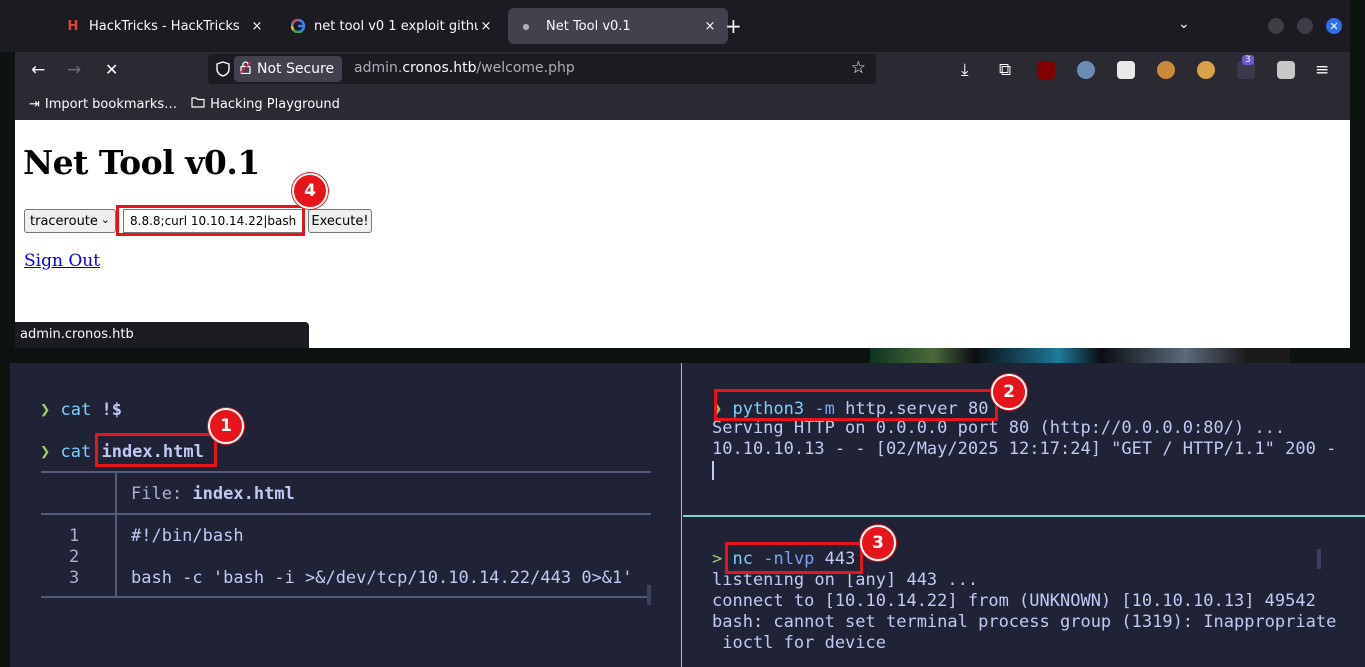  I want to click on extension-face-icon, so click(1206, 70).